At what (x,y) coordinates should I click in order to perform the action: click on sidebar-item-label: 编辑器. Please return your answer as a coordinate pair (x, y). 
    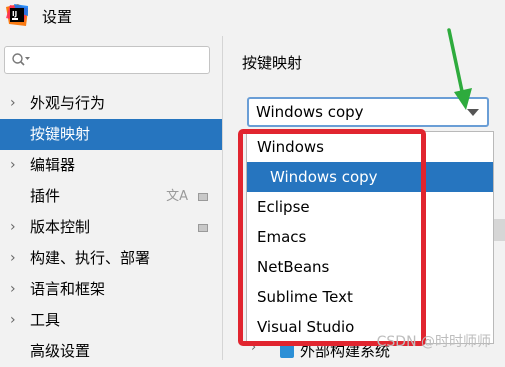
    Looking at the image, I should click on (53, 165).